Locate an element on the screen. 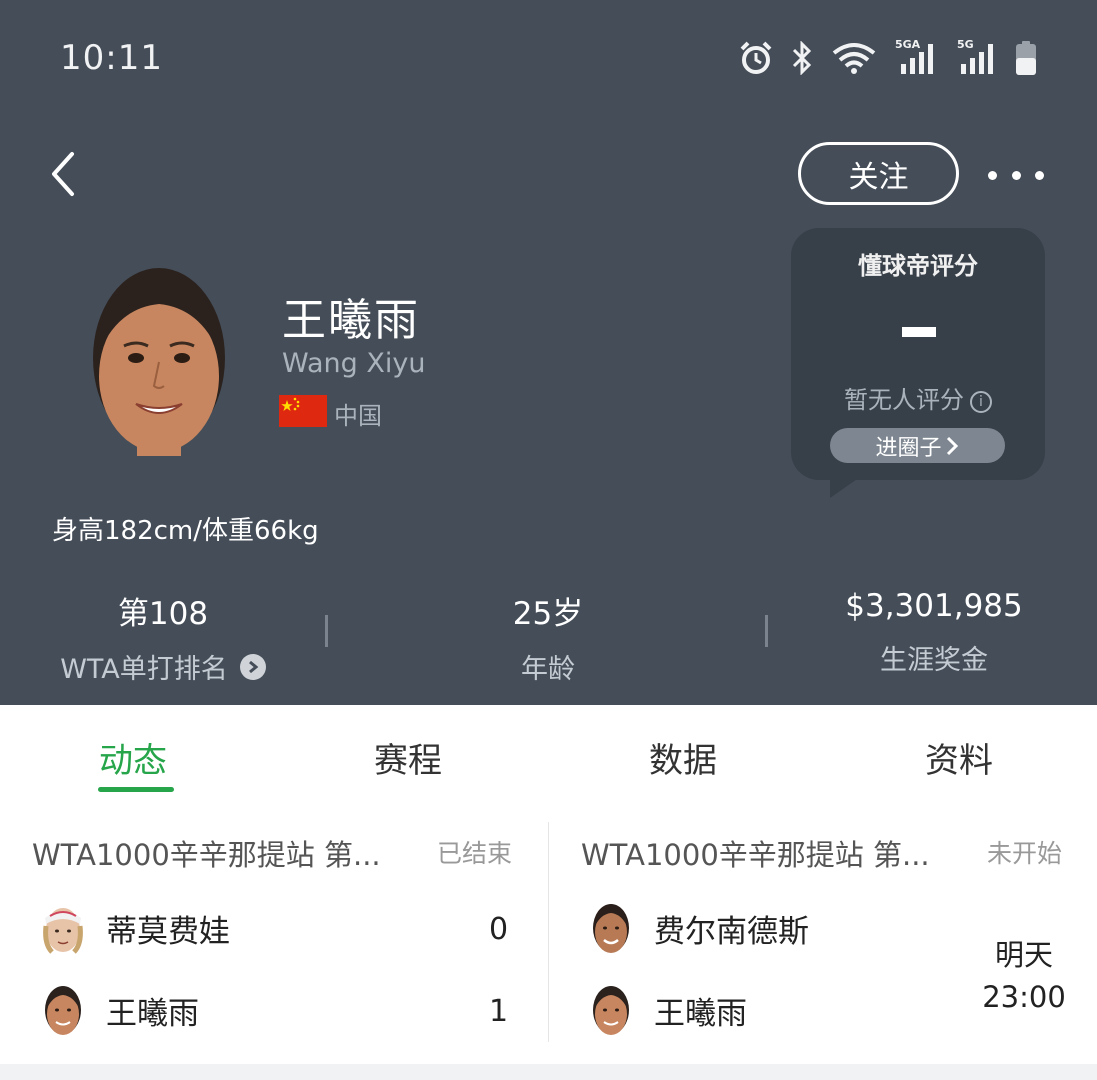  stat-ranking-value: 第108 is located at coordinates (163, 614).